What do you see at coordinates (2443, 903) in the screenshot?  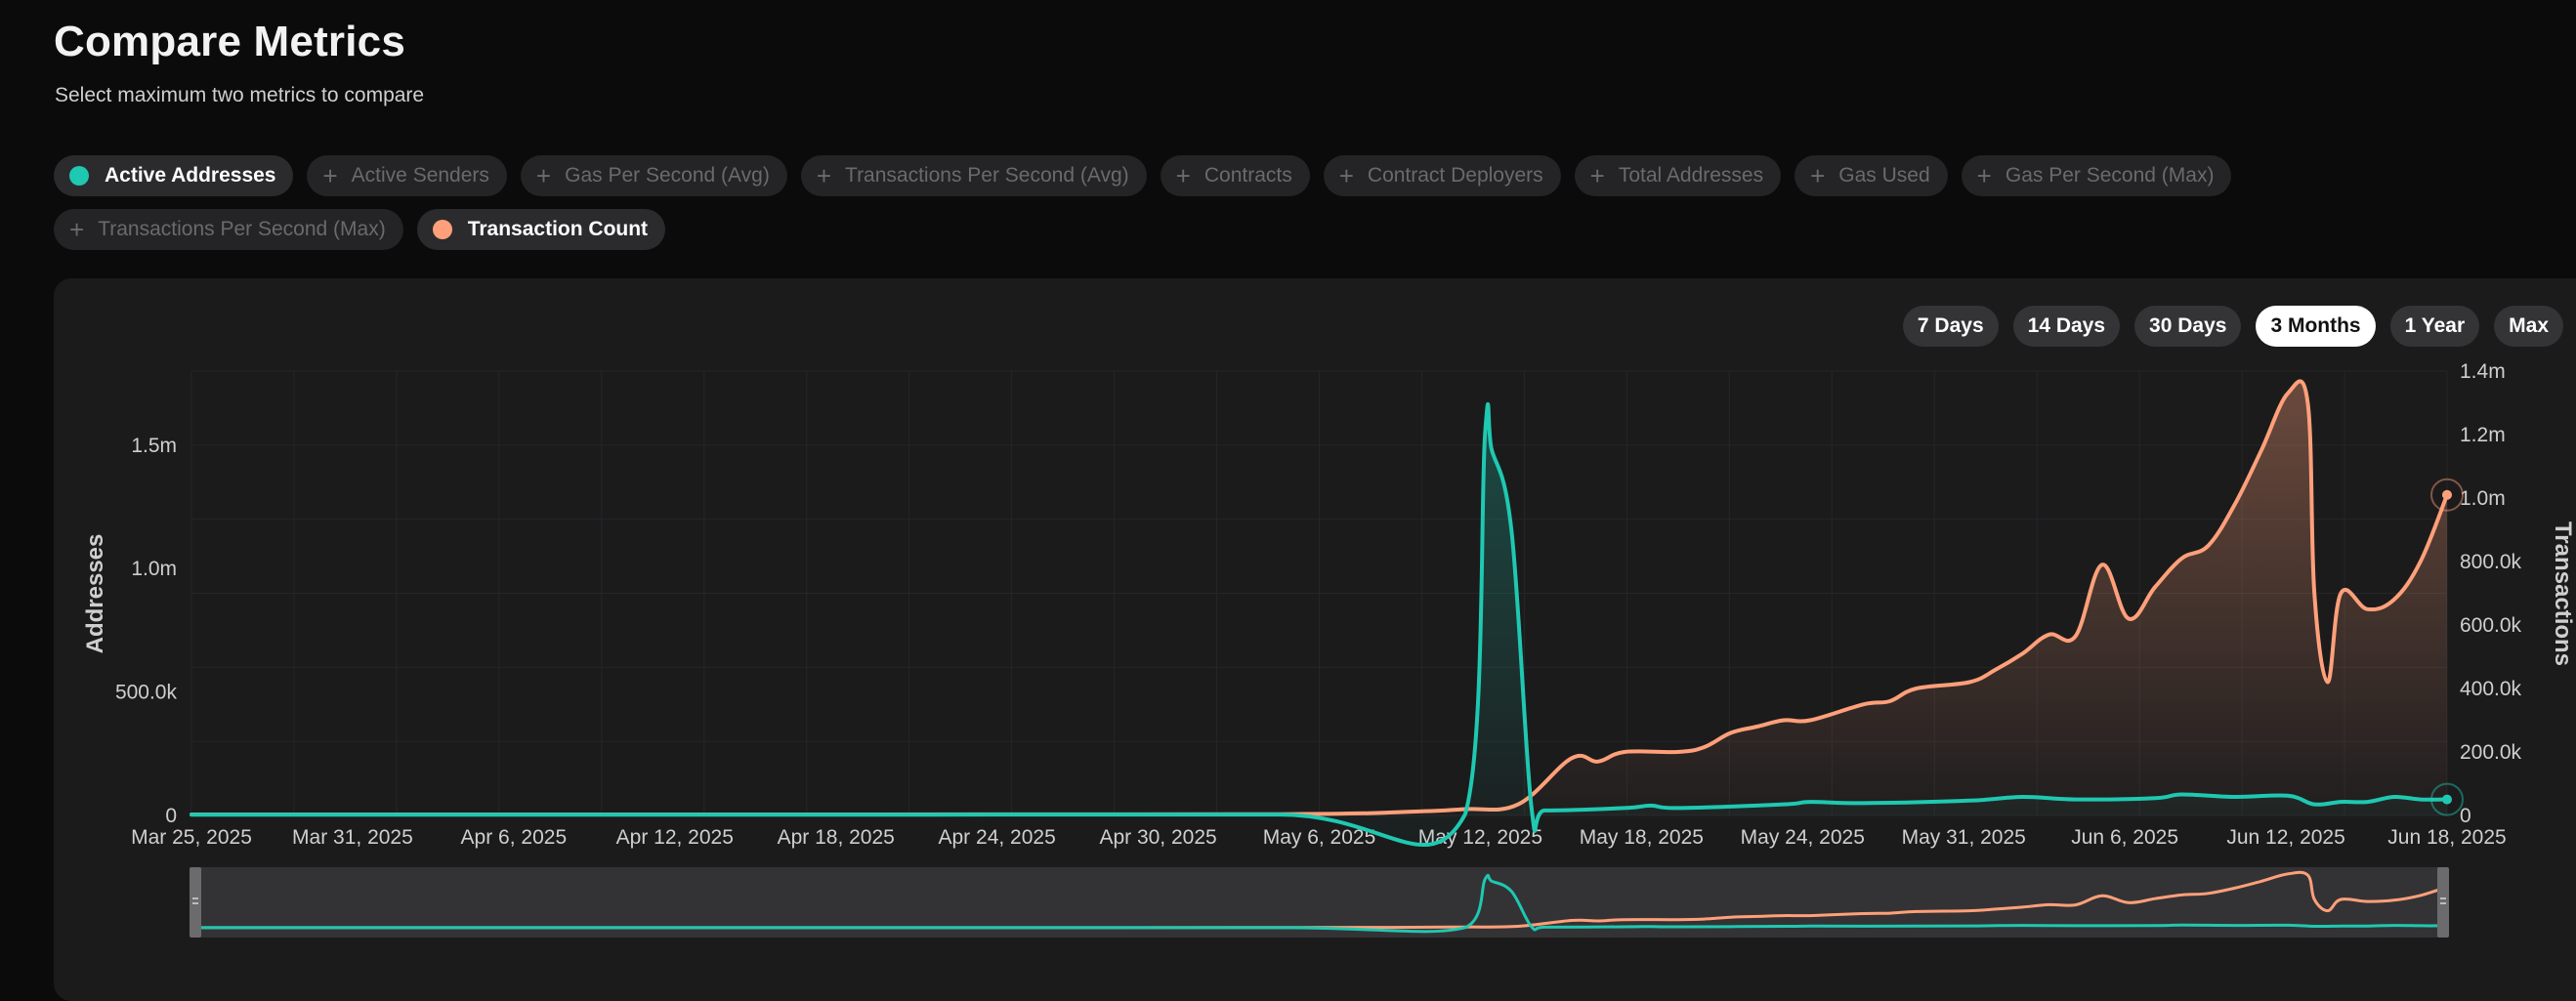 I see `navigator-right-handle` at bounding box center [2443, 903].